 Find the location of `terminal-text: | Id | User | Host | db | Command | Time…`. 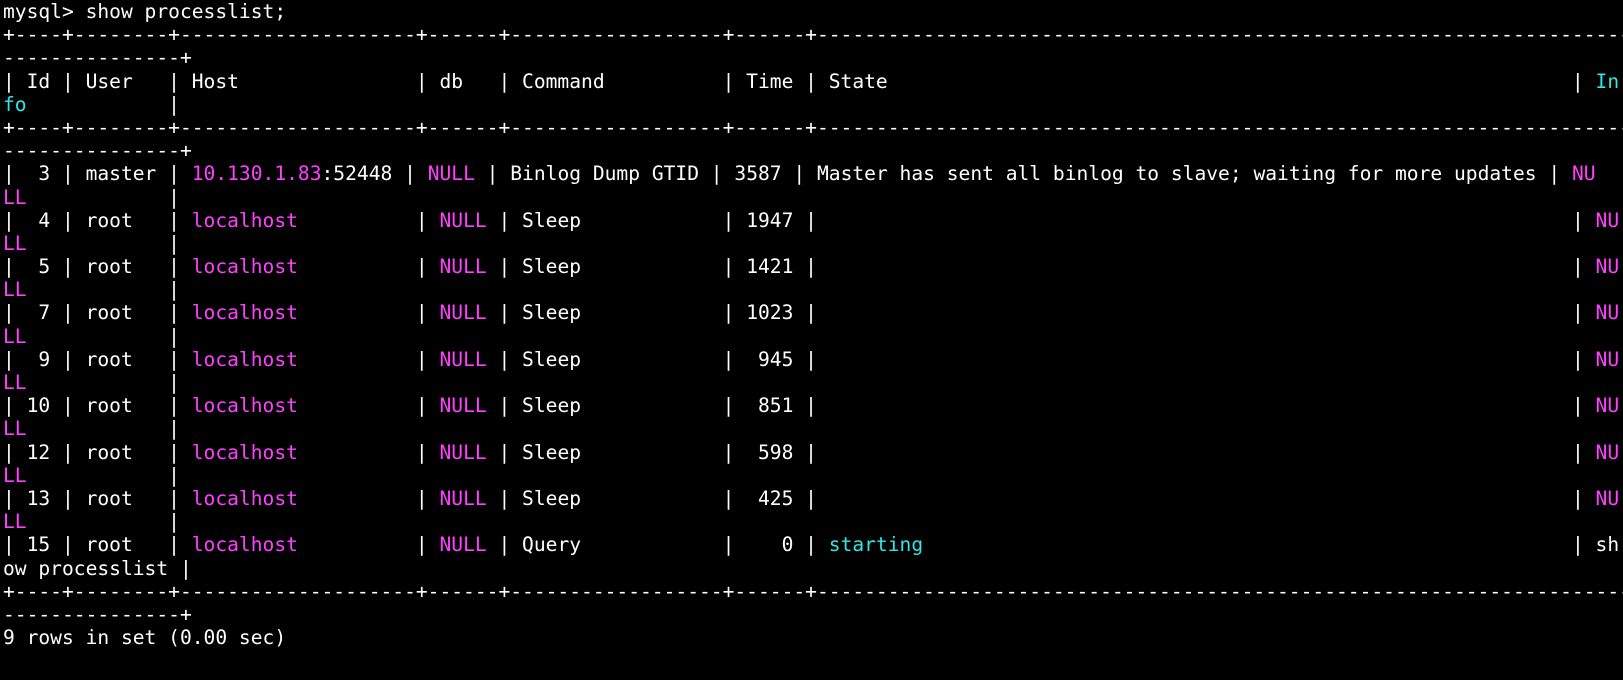

terminal-text: | Id | User | Host | db | Command | Time… is located at coordinates (799, 81).